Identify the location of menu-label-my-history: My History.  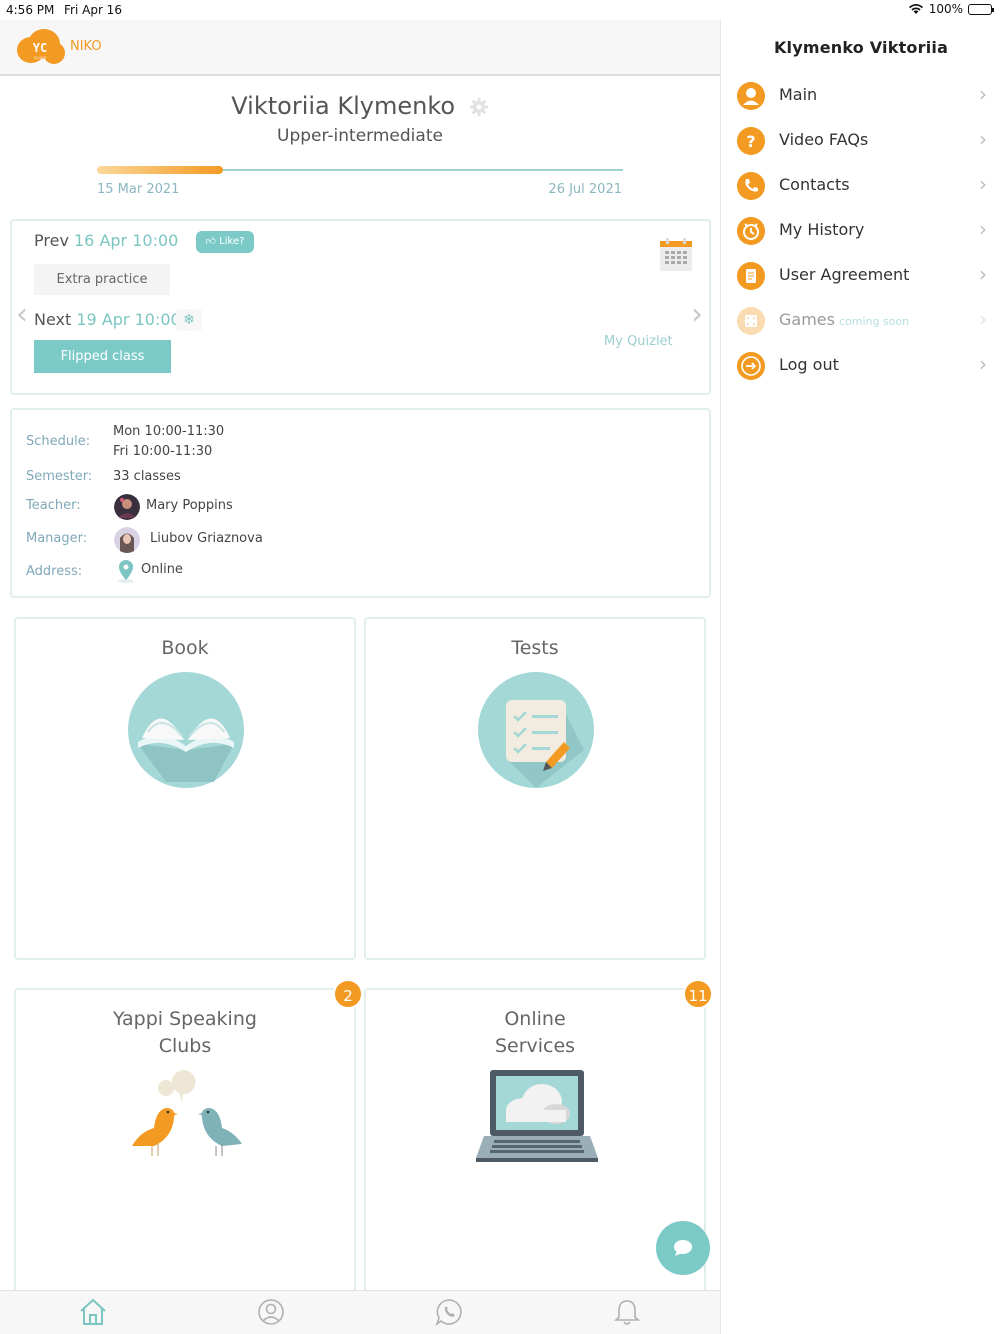
(822, 229).